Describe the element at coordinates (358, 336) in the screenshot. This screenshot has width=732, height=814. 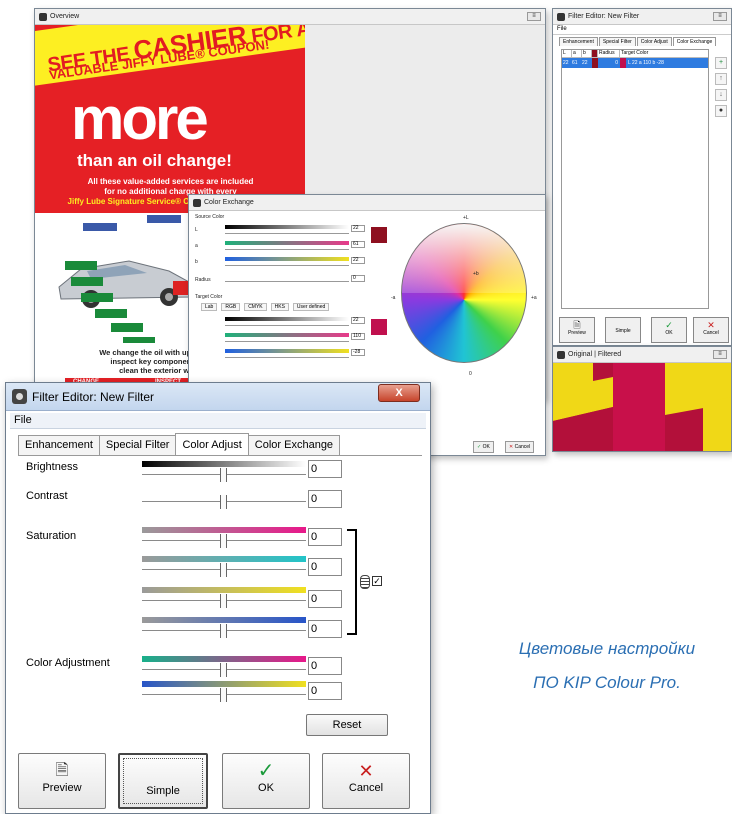
I see `target-a-value: 110` at that location.